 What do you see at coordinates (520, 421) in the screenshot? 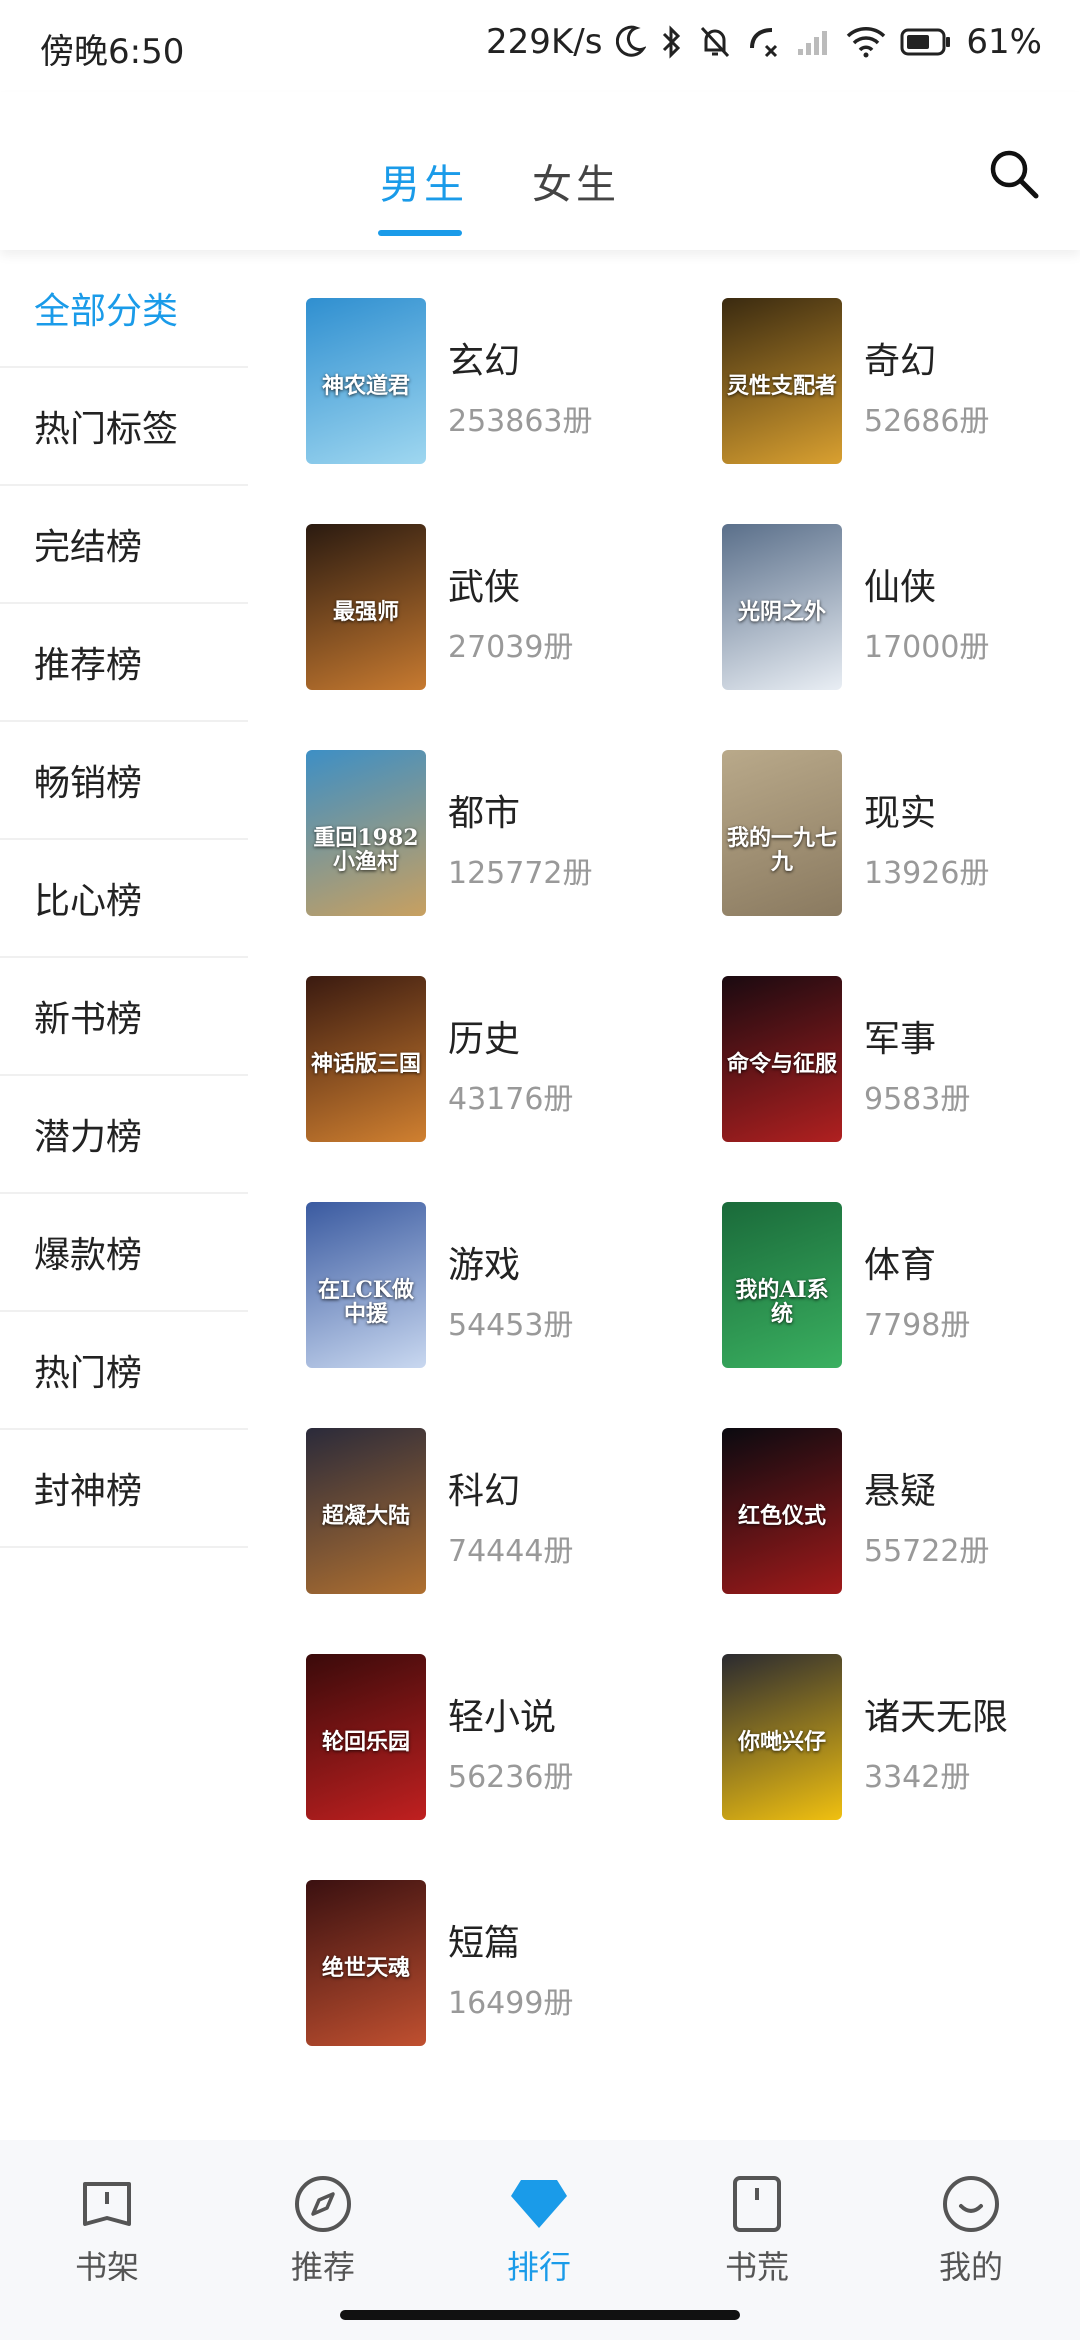
I see `genre-book-count: 253863册` at bounding box center [520, 421].